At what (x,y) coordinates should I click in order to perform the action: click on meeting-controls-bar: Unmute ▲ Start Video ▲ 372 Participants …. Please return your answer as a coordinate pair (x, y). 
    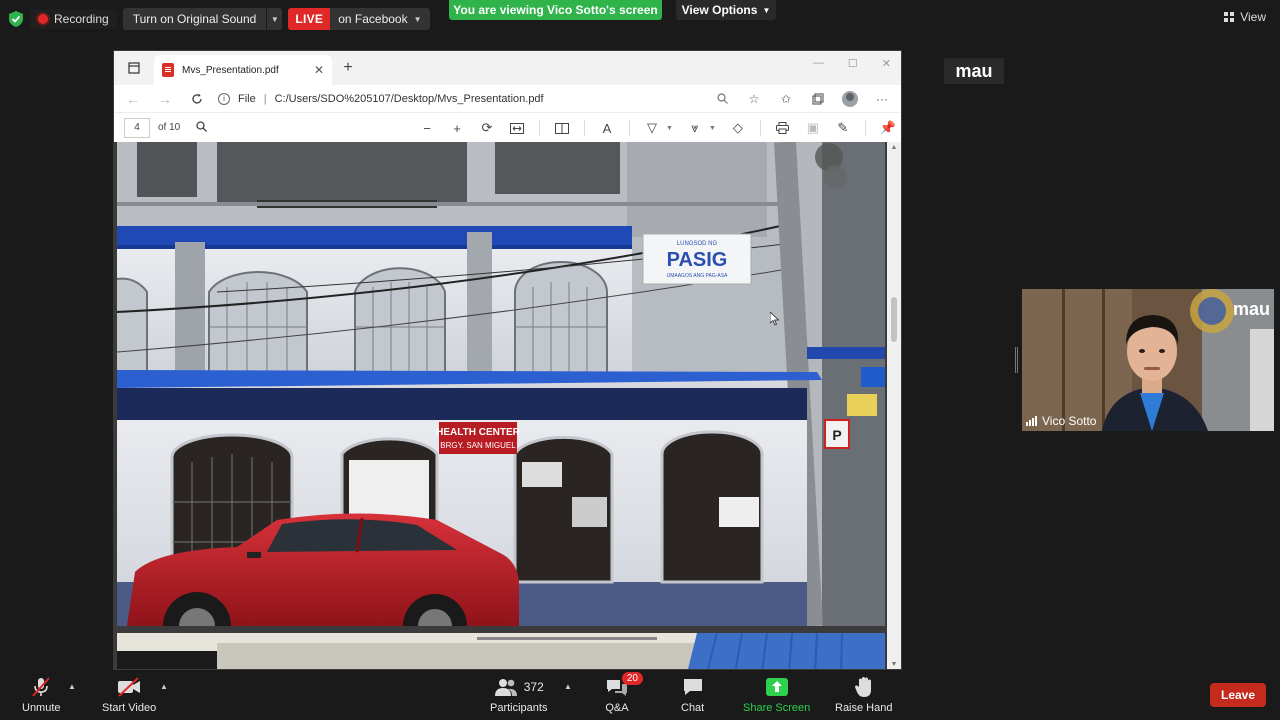
    Looking at the image, I should click on (640, 695).